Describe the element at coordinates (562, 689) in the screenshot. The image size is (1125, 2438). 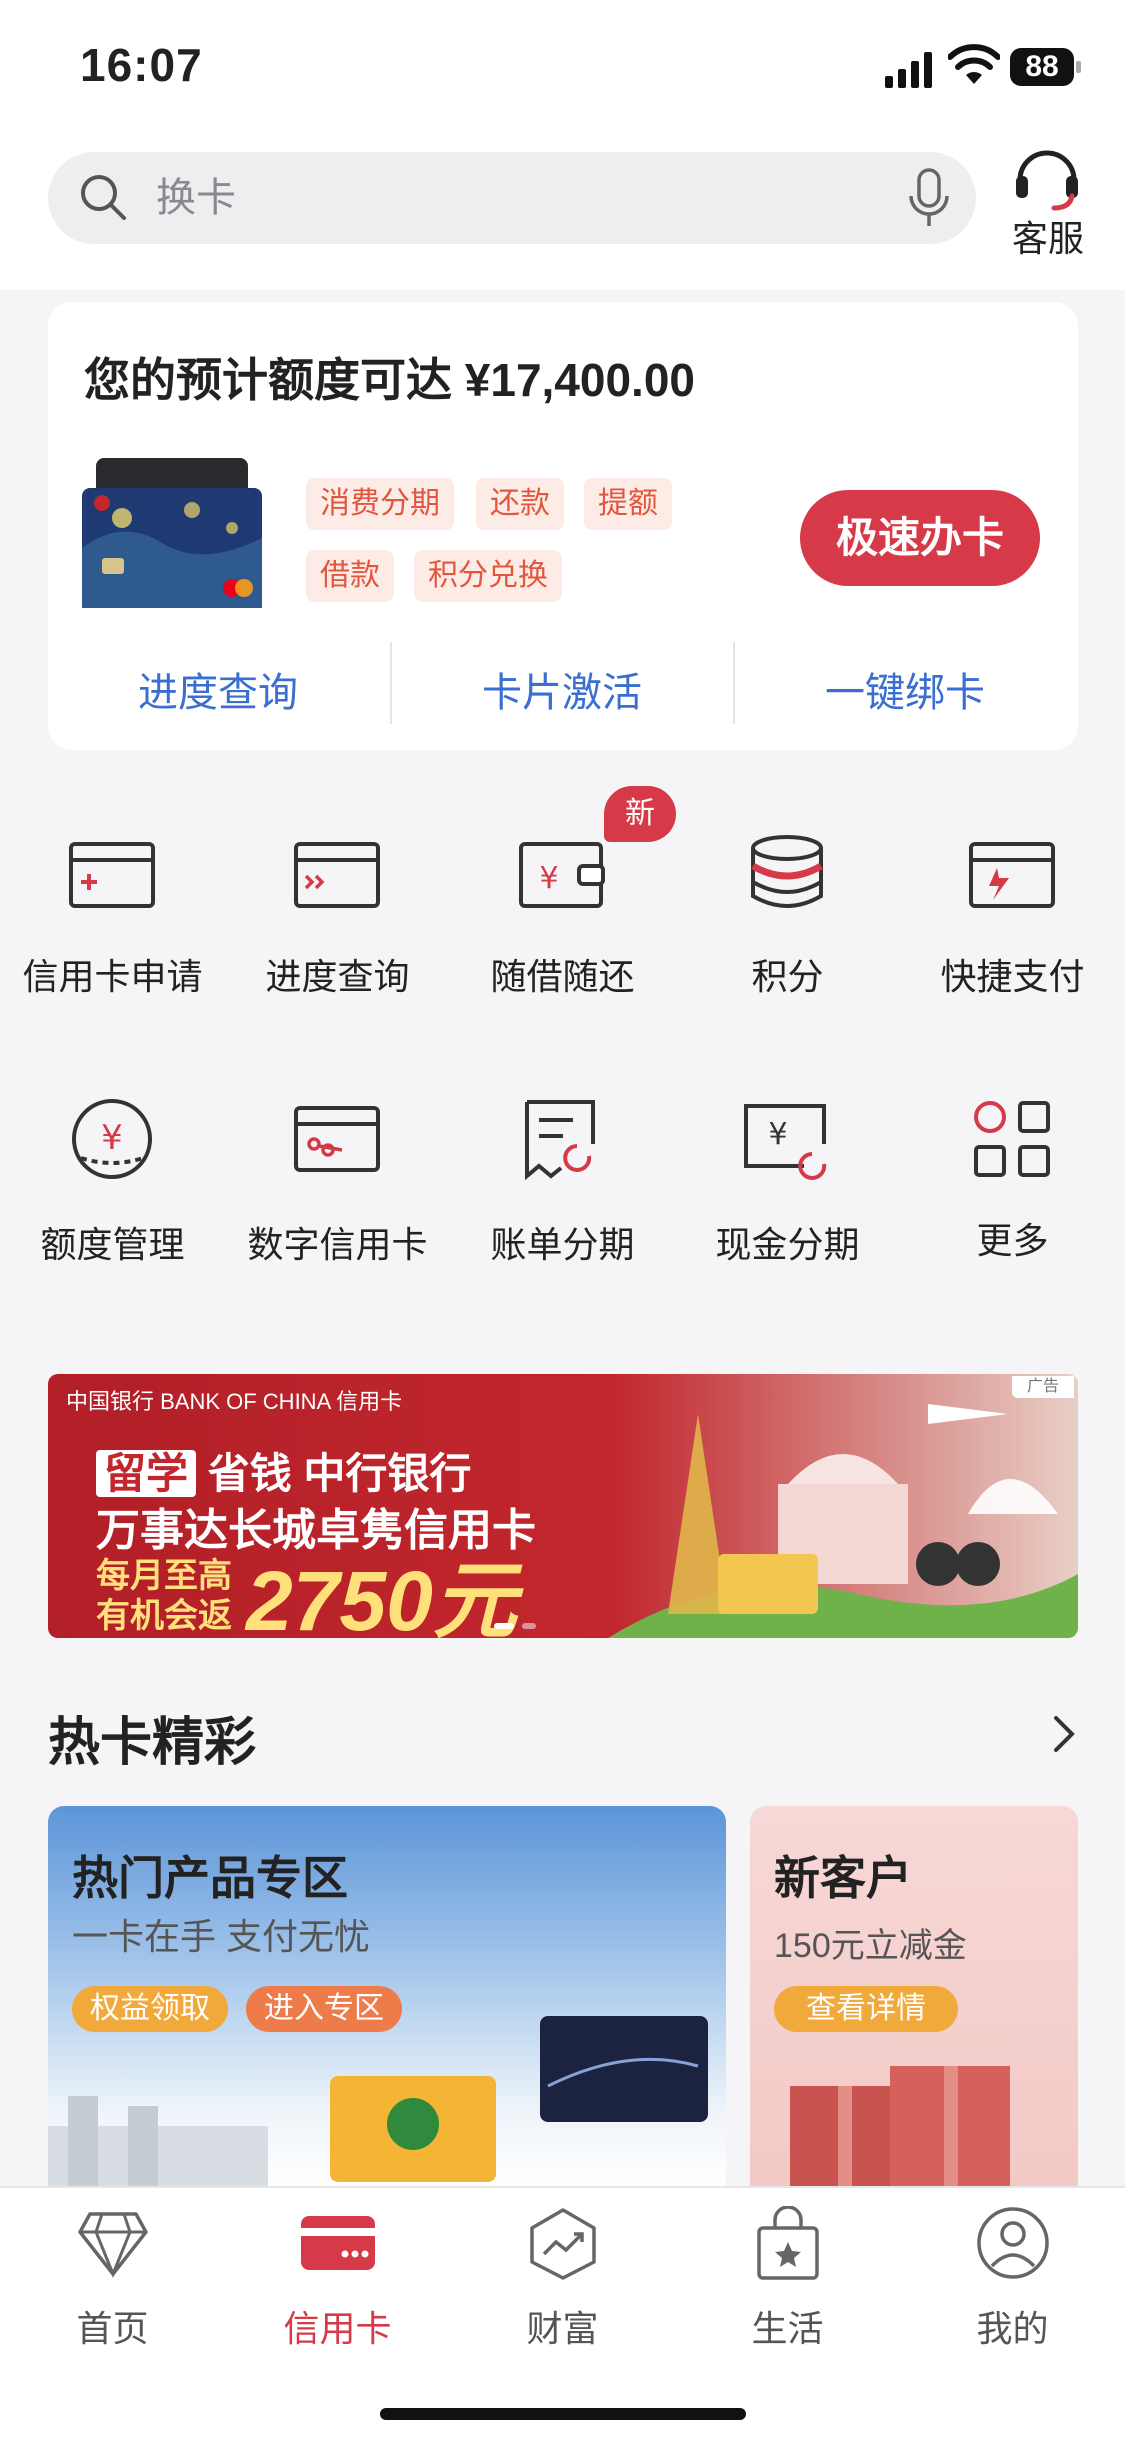
I see `card-activation-link: 卡片激活` at that location.